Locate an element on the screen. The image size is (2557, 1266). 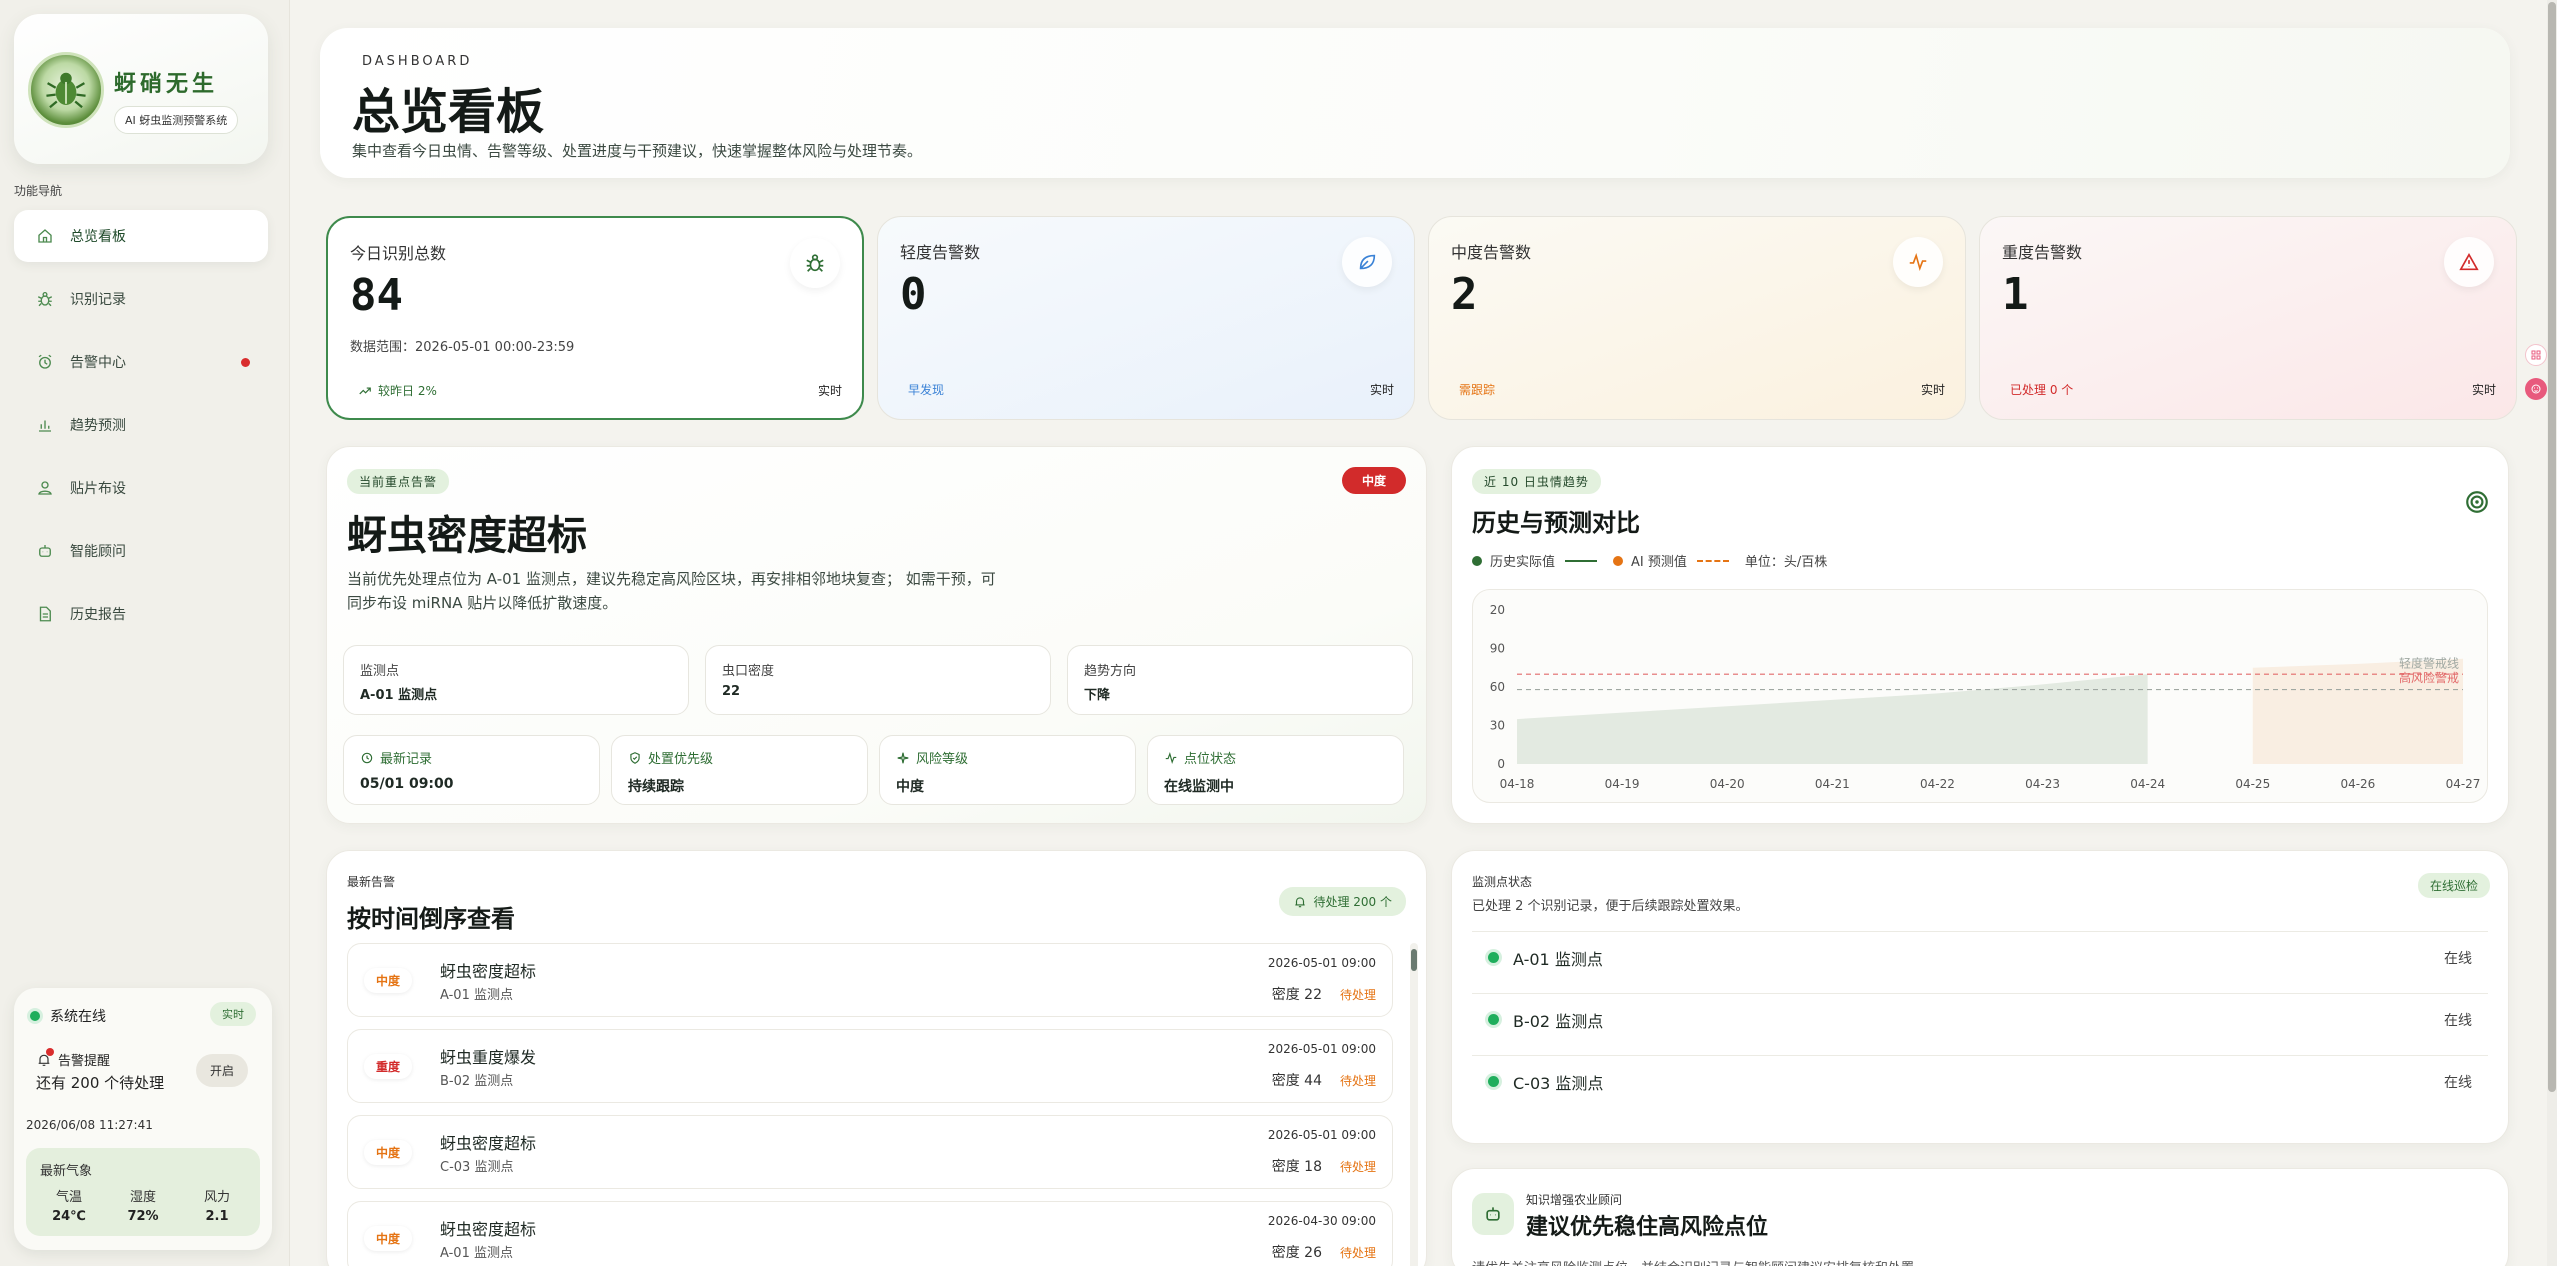
page-scrollbar is located at coordinates (2552, 633).